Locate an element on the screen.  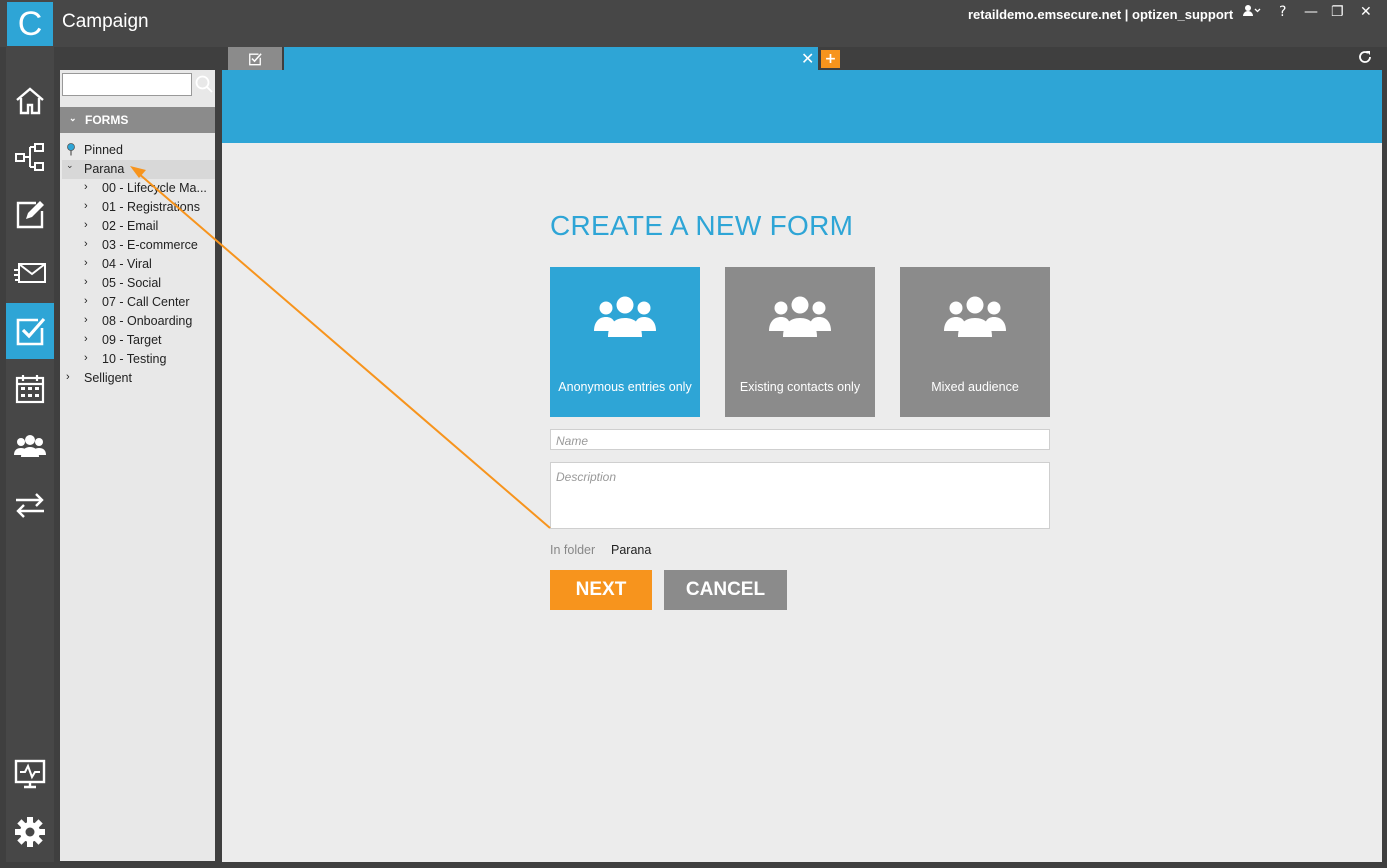
edit-icon is located at coordinates (30, 215).